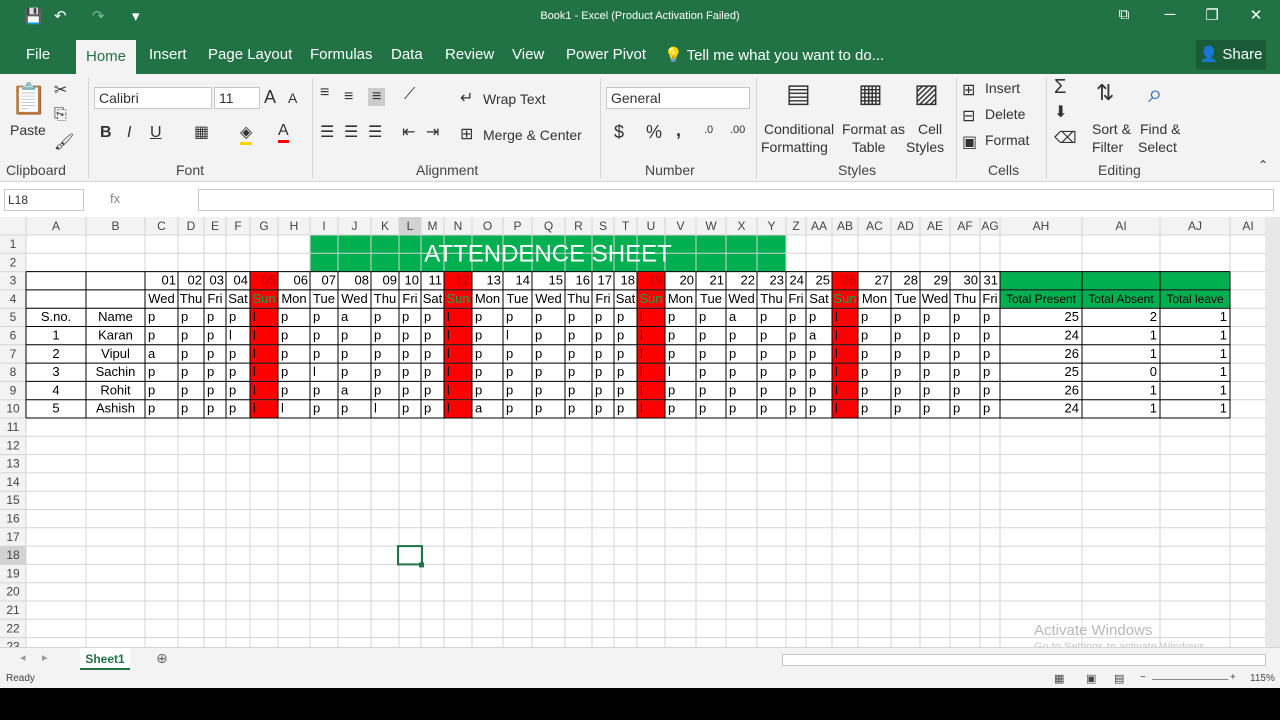  Describe the element at coordinates (1119, 678) in the screenshot. I see `page-break-view-icon: ▤` at that location.